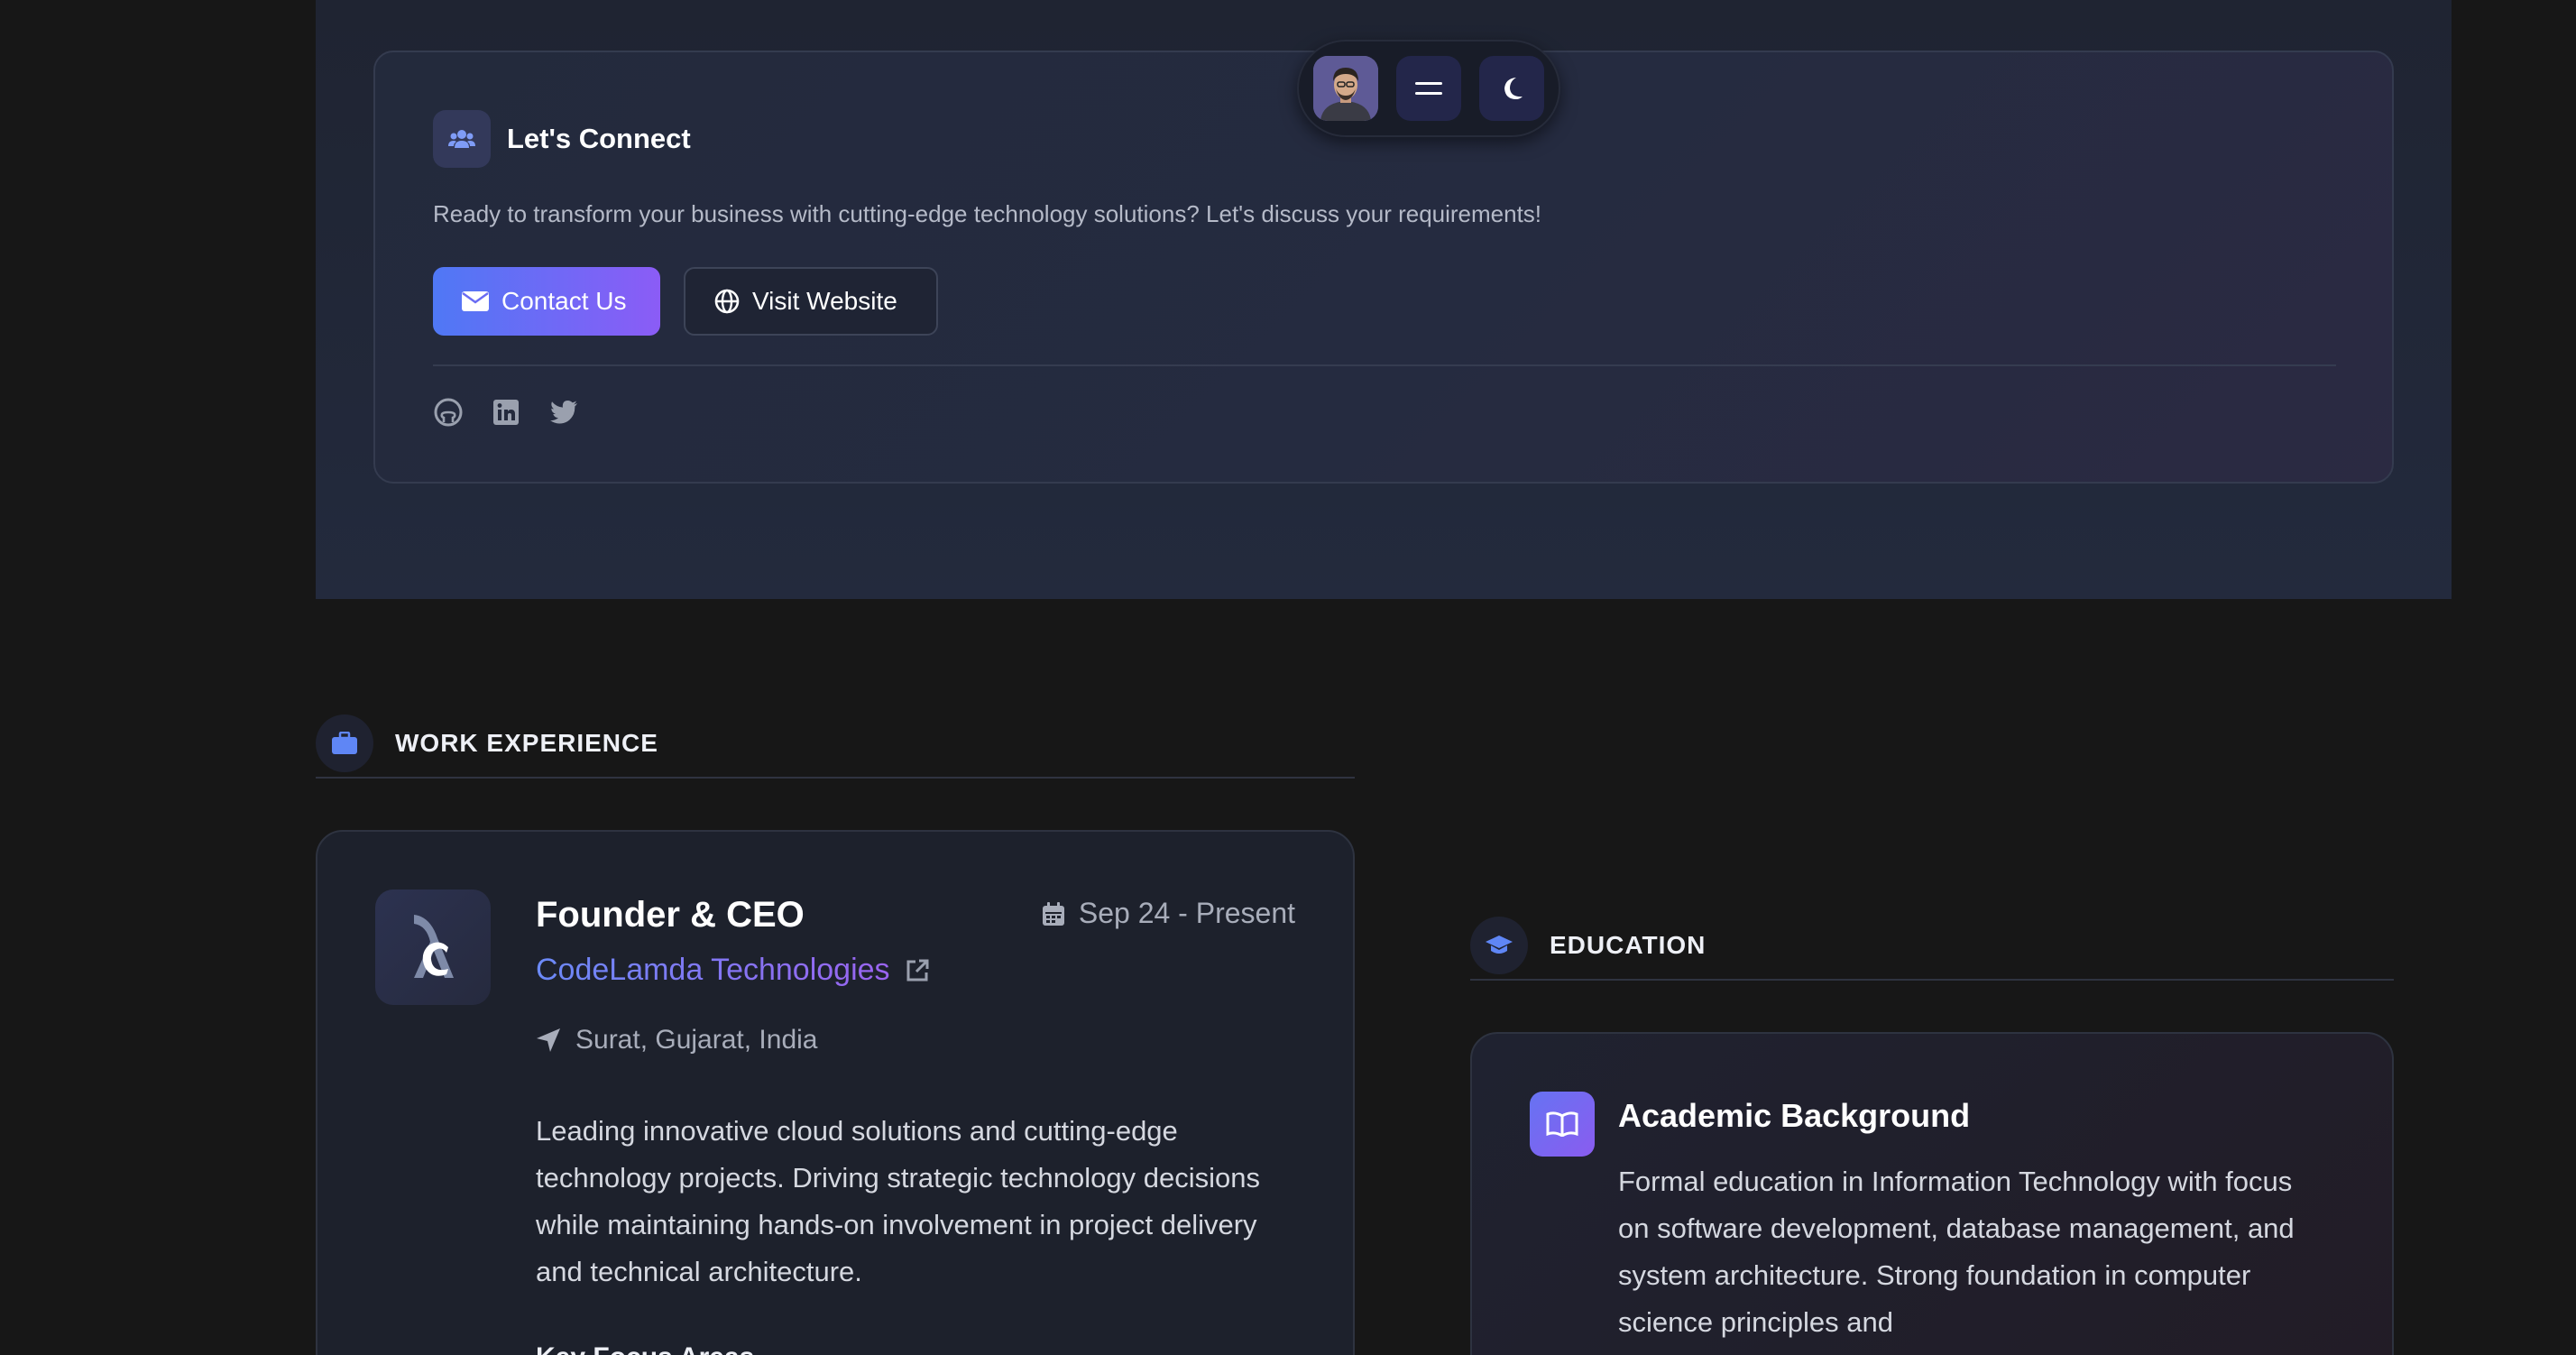 This screenshot has height=1355, width=2576. I want to click on visit-website-button: Visit Website, so click(811, 302).